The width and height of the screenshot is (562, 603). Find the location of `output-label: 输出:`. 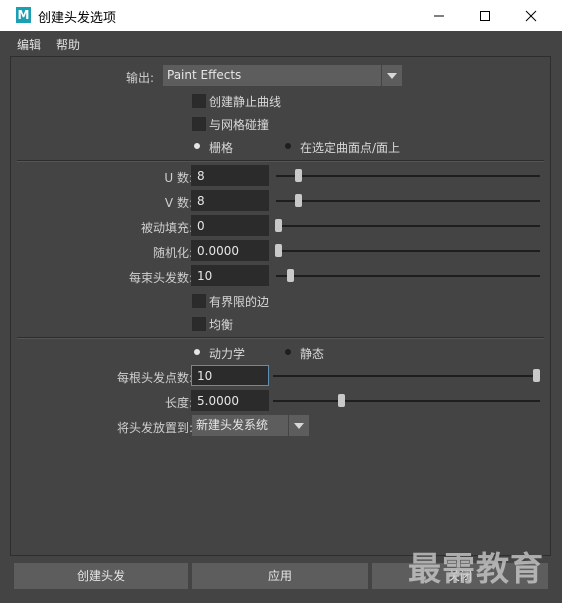

output-label: 输出: is located at coordinates (139, 78).